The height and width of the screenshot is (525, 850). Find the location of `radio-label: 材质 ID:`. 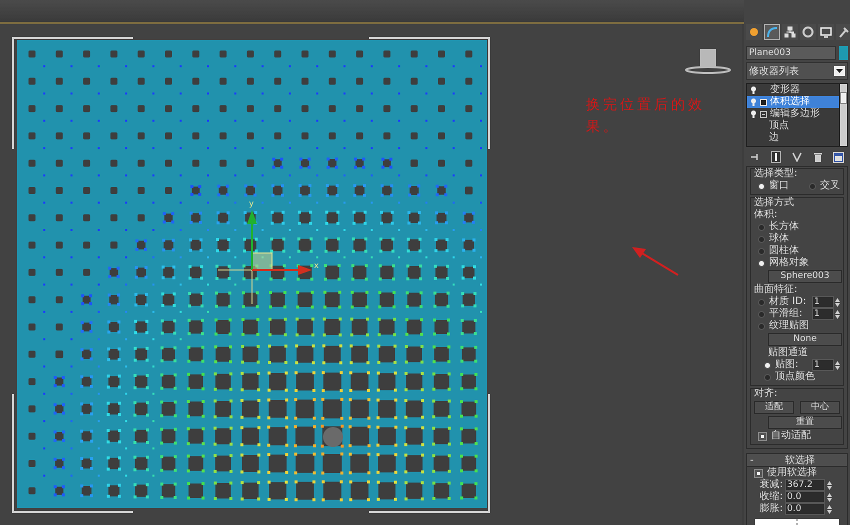

radio-label: 材质 ID: is located at coordinates (787, 302).